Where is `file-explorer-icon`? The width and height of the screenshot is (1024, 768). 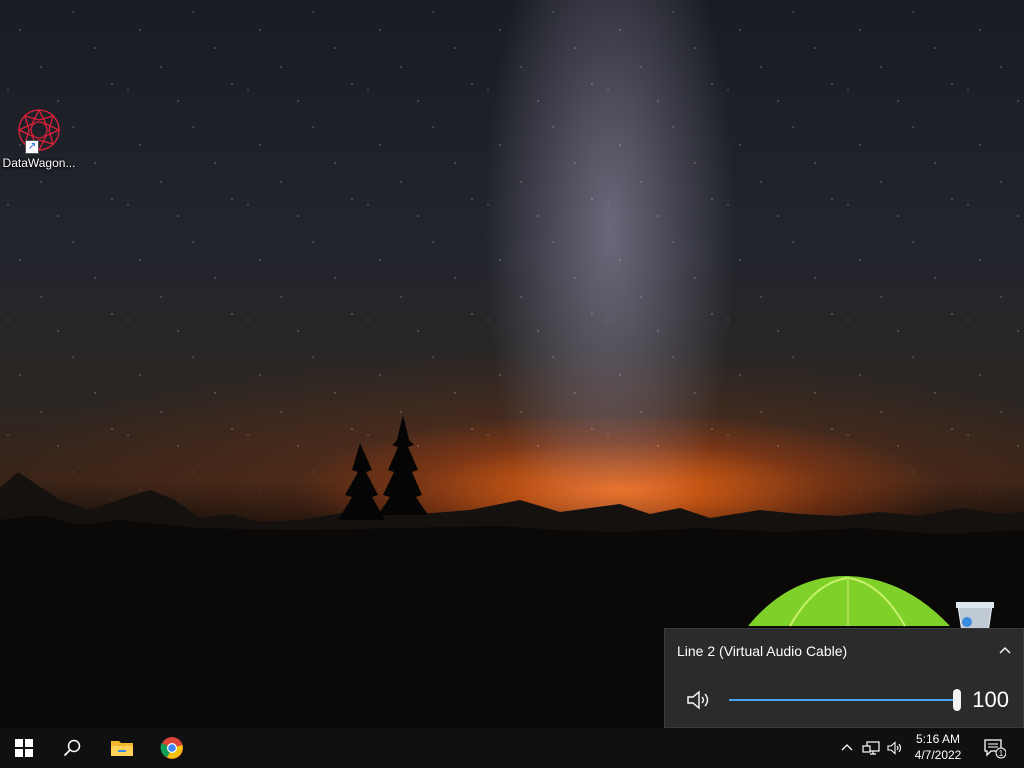
file-explorer-icon is located at coordinates (122, 748).